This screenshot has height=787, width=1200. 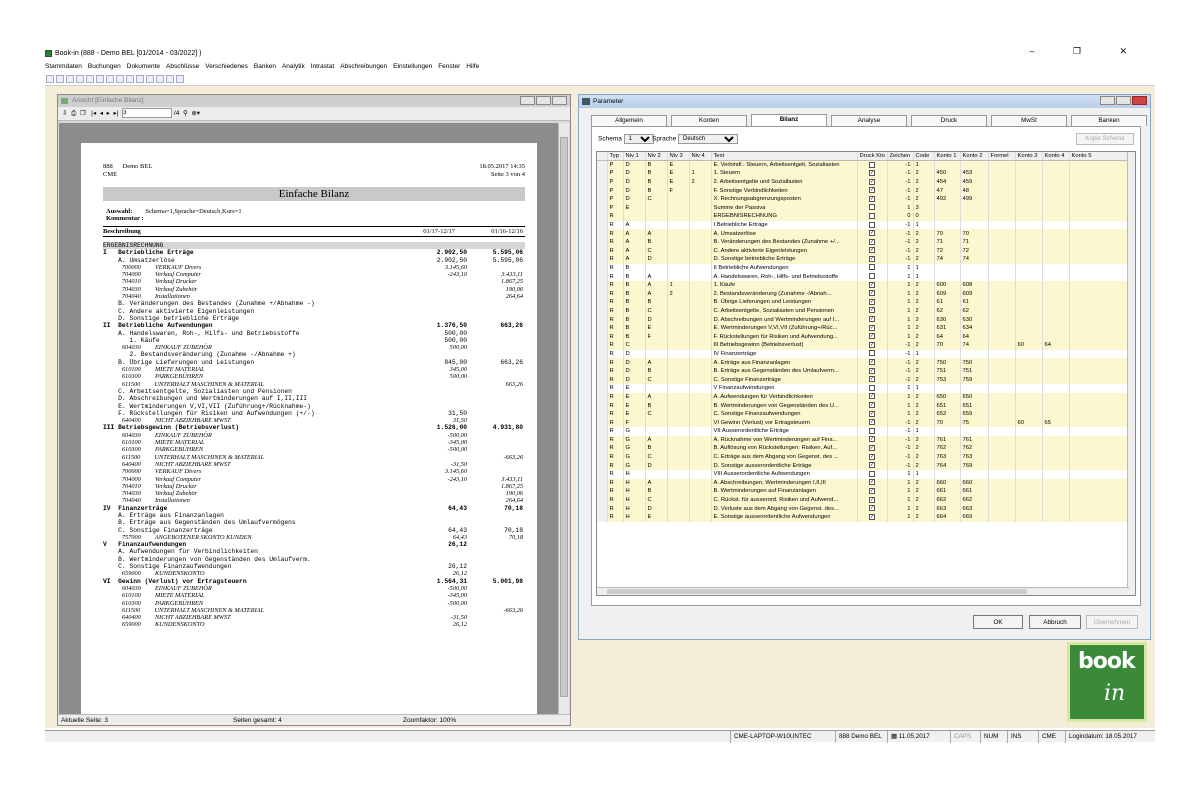 What do you see at coordinates (974, 422) in the screenshot?
I see `grid-cell: 75` at bounding box center [974, 422].